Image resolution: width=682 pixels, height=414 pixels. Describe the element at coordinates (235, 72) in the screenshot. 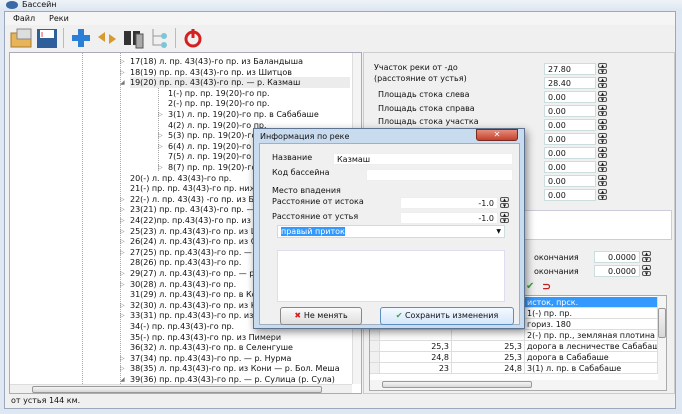

I see `tree-item: ▷ 18(19) пр. пр. 43(43)-го пр. из Шитцов` at that location.